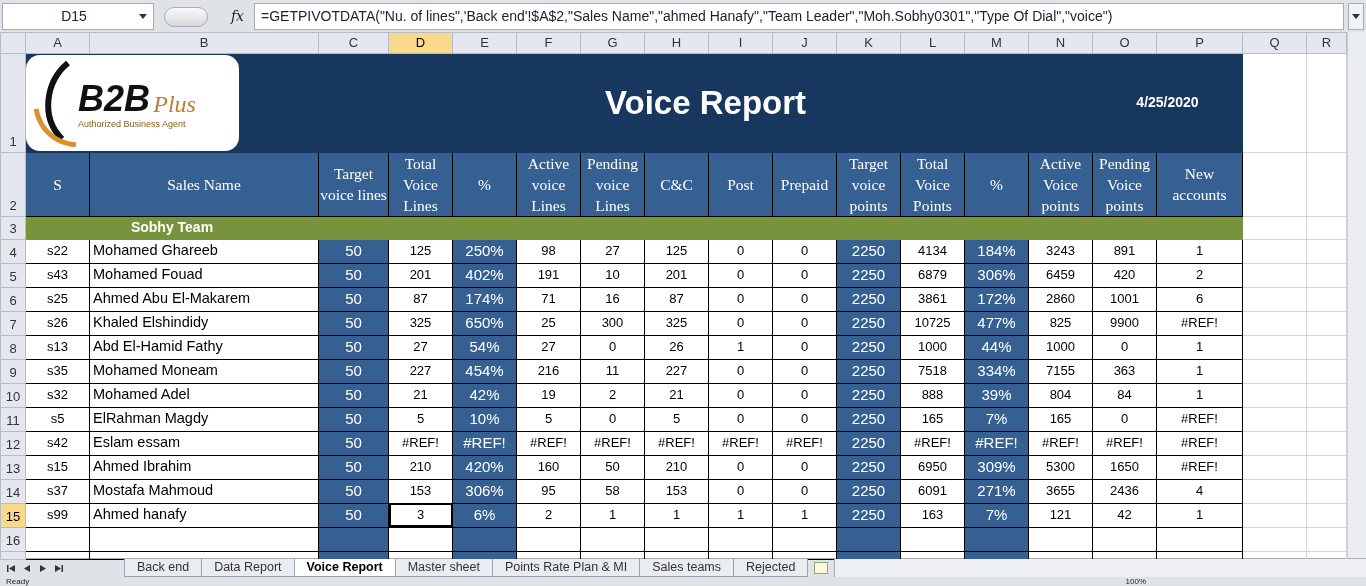 The image size is (1366, 586). Describe the element at coordinates (799, 16) in the screenshot. I see `formula-field: =GETPIVOTDATA("Nu. of lines",'Back end'!$A$2,"Sales Name","ahmed Hanafy","Team Leader","Moh.Sobhy0301","Type Of Dial","voice")` at that location.